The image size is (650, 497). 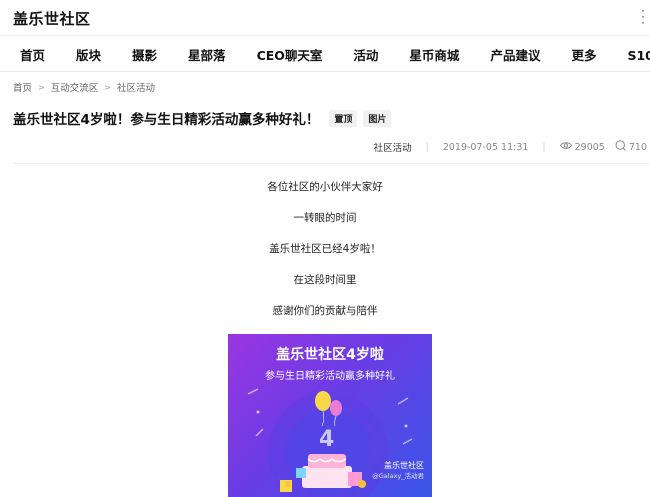 What do you see at coordinates (325, 218) in the screenshot?
I see `content-paragraph: 一转眼的时间` at bounding box center [325, 218].